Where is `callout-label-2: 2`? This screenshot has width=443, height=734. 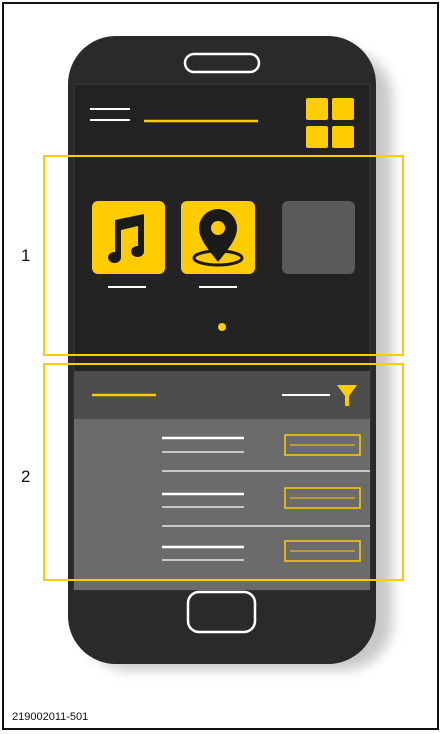
callout-label-2: 2 is located at coordinates (26, 476).